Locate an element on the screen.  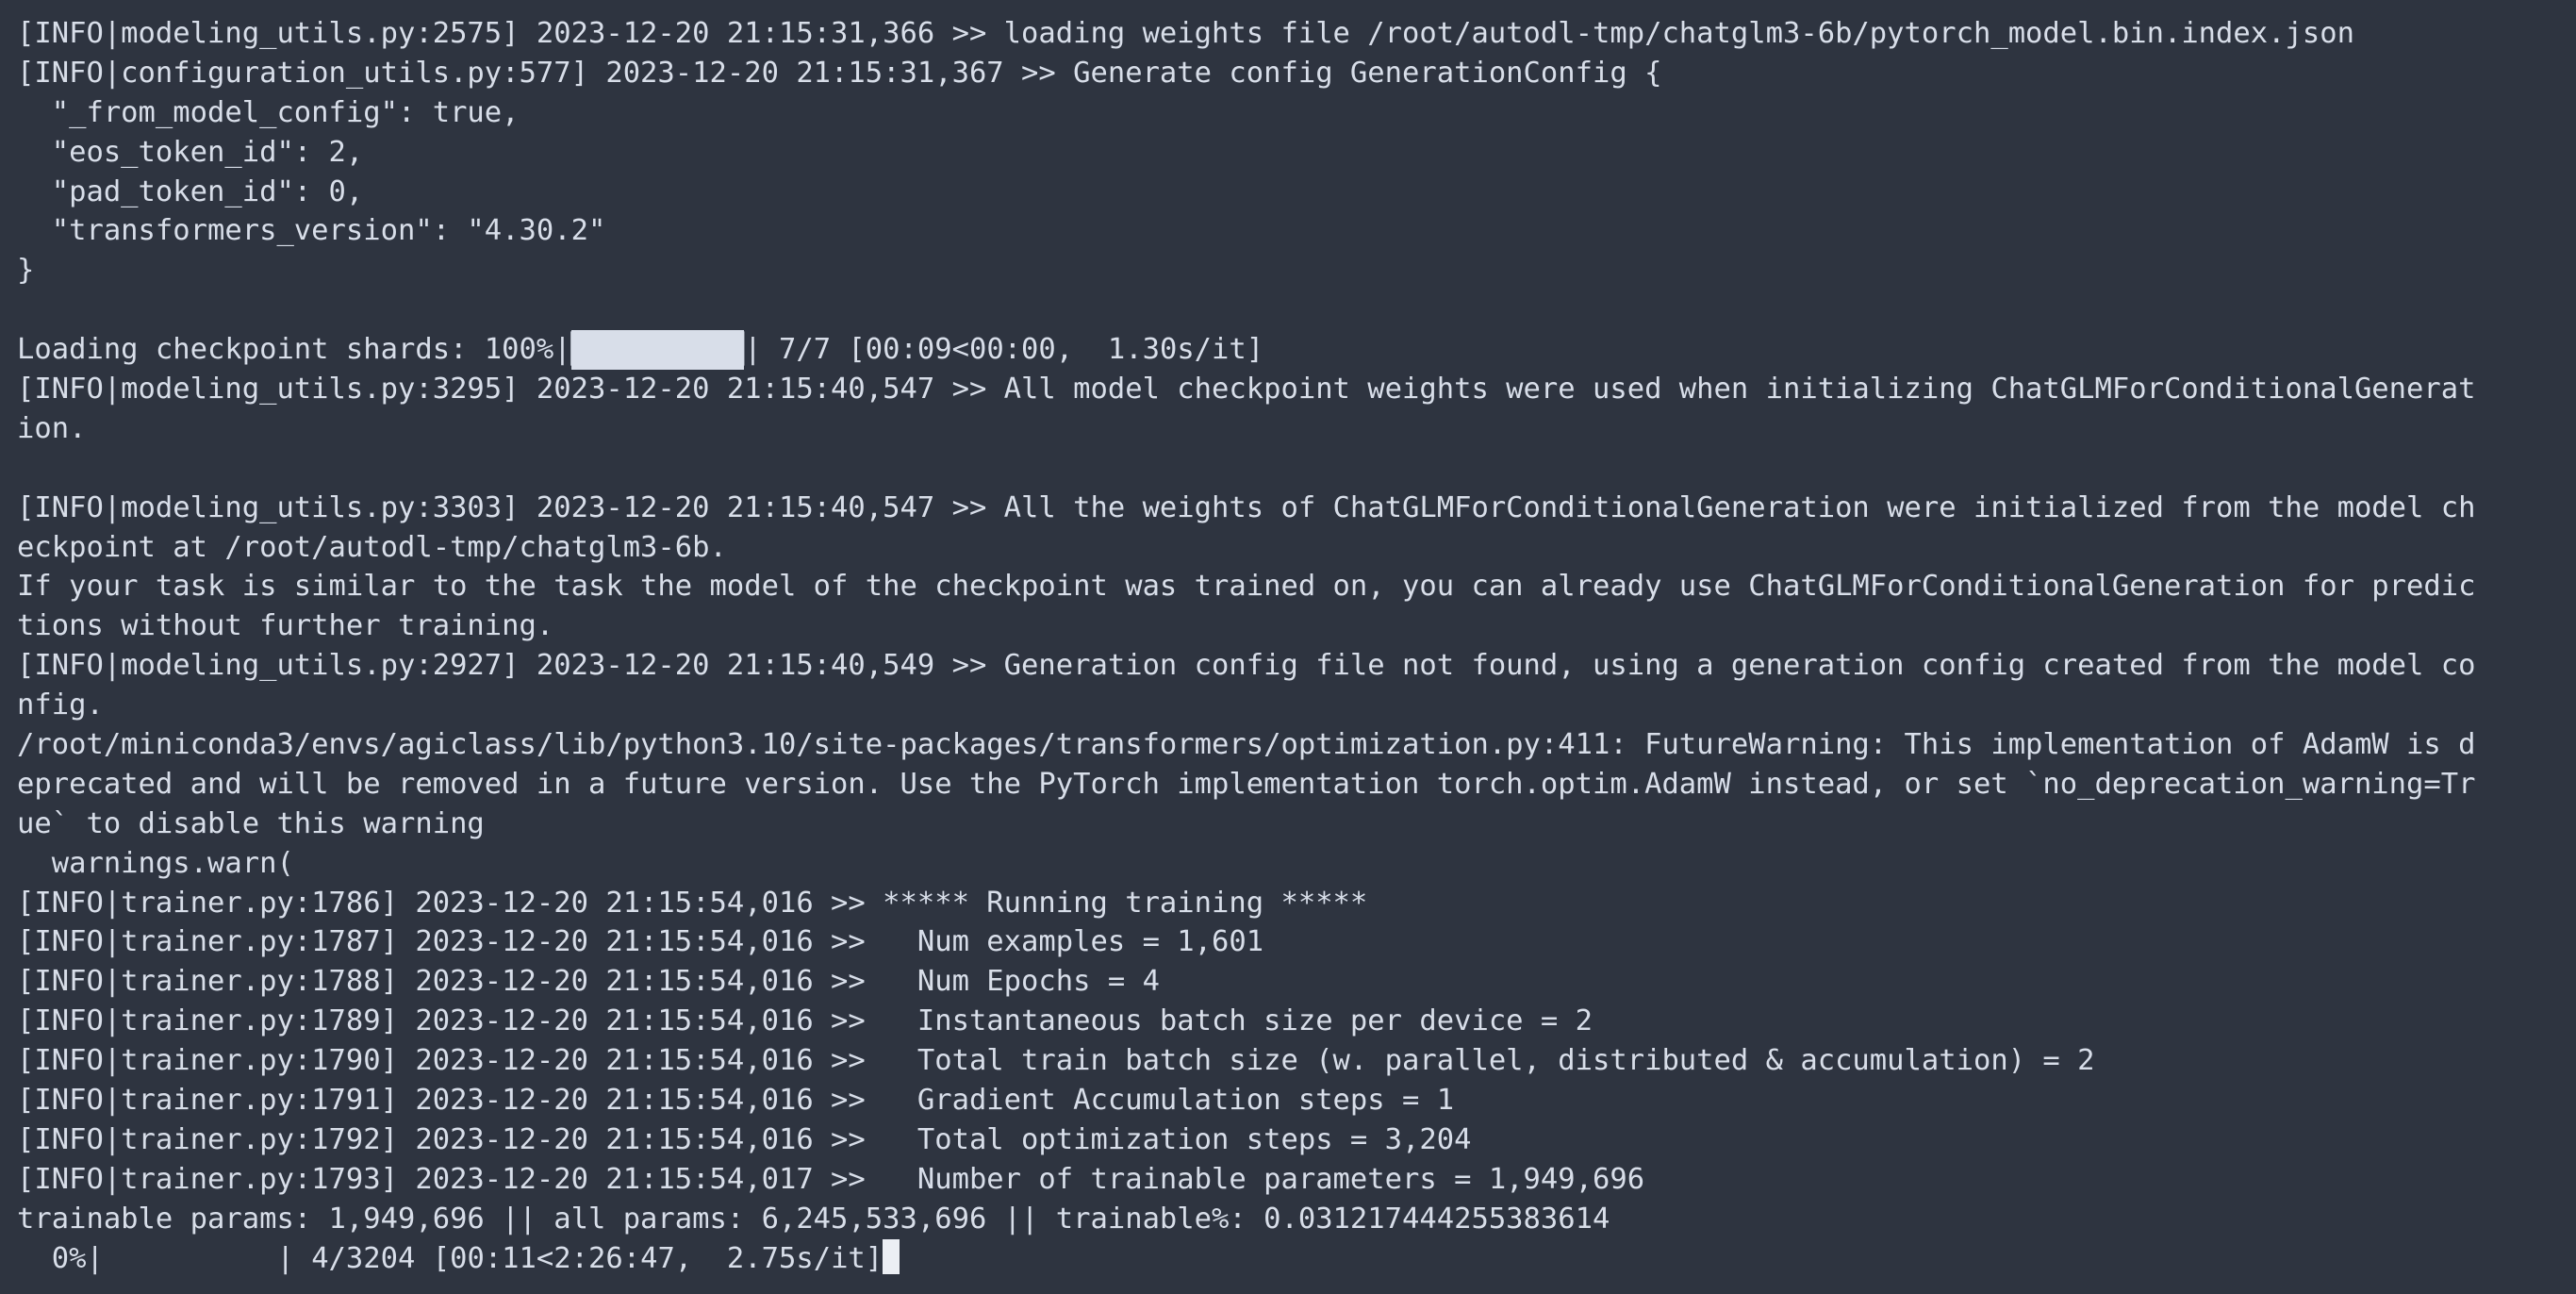
terminal-line: "eos_token_id": 2, is located at coordinates (190, 152).